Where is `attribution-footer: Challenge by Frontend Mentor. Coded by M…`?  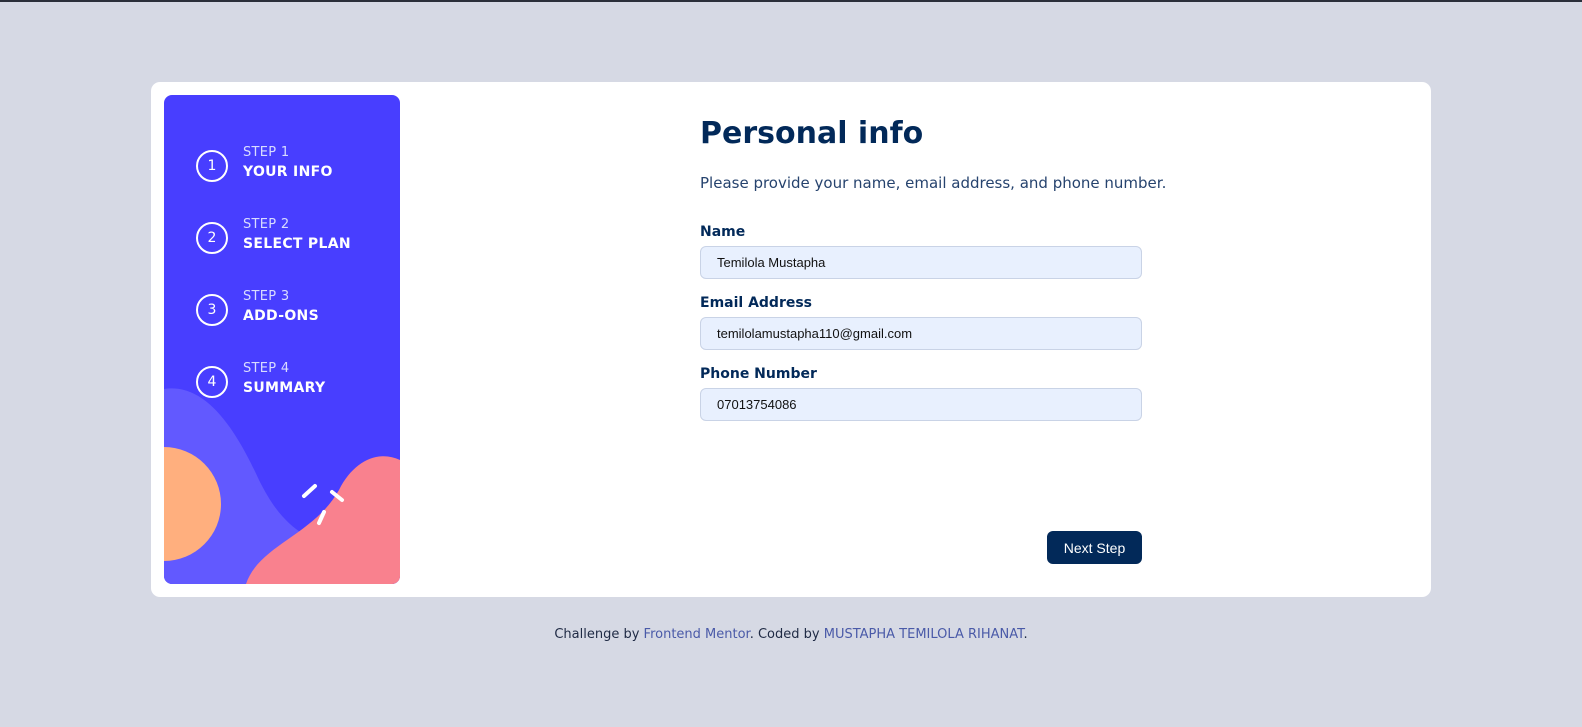 attribution-footer: Challenge by Frontend Mentor. Coded by M… is located at coordinates (791, 634).